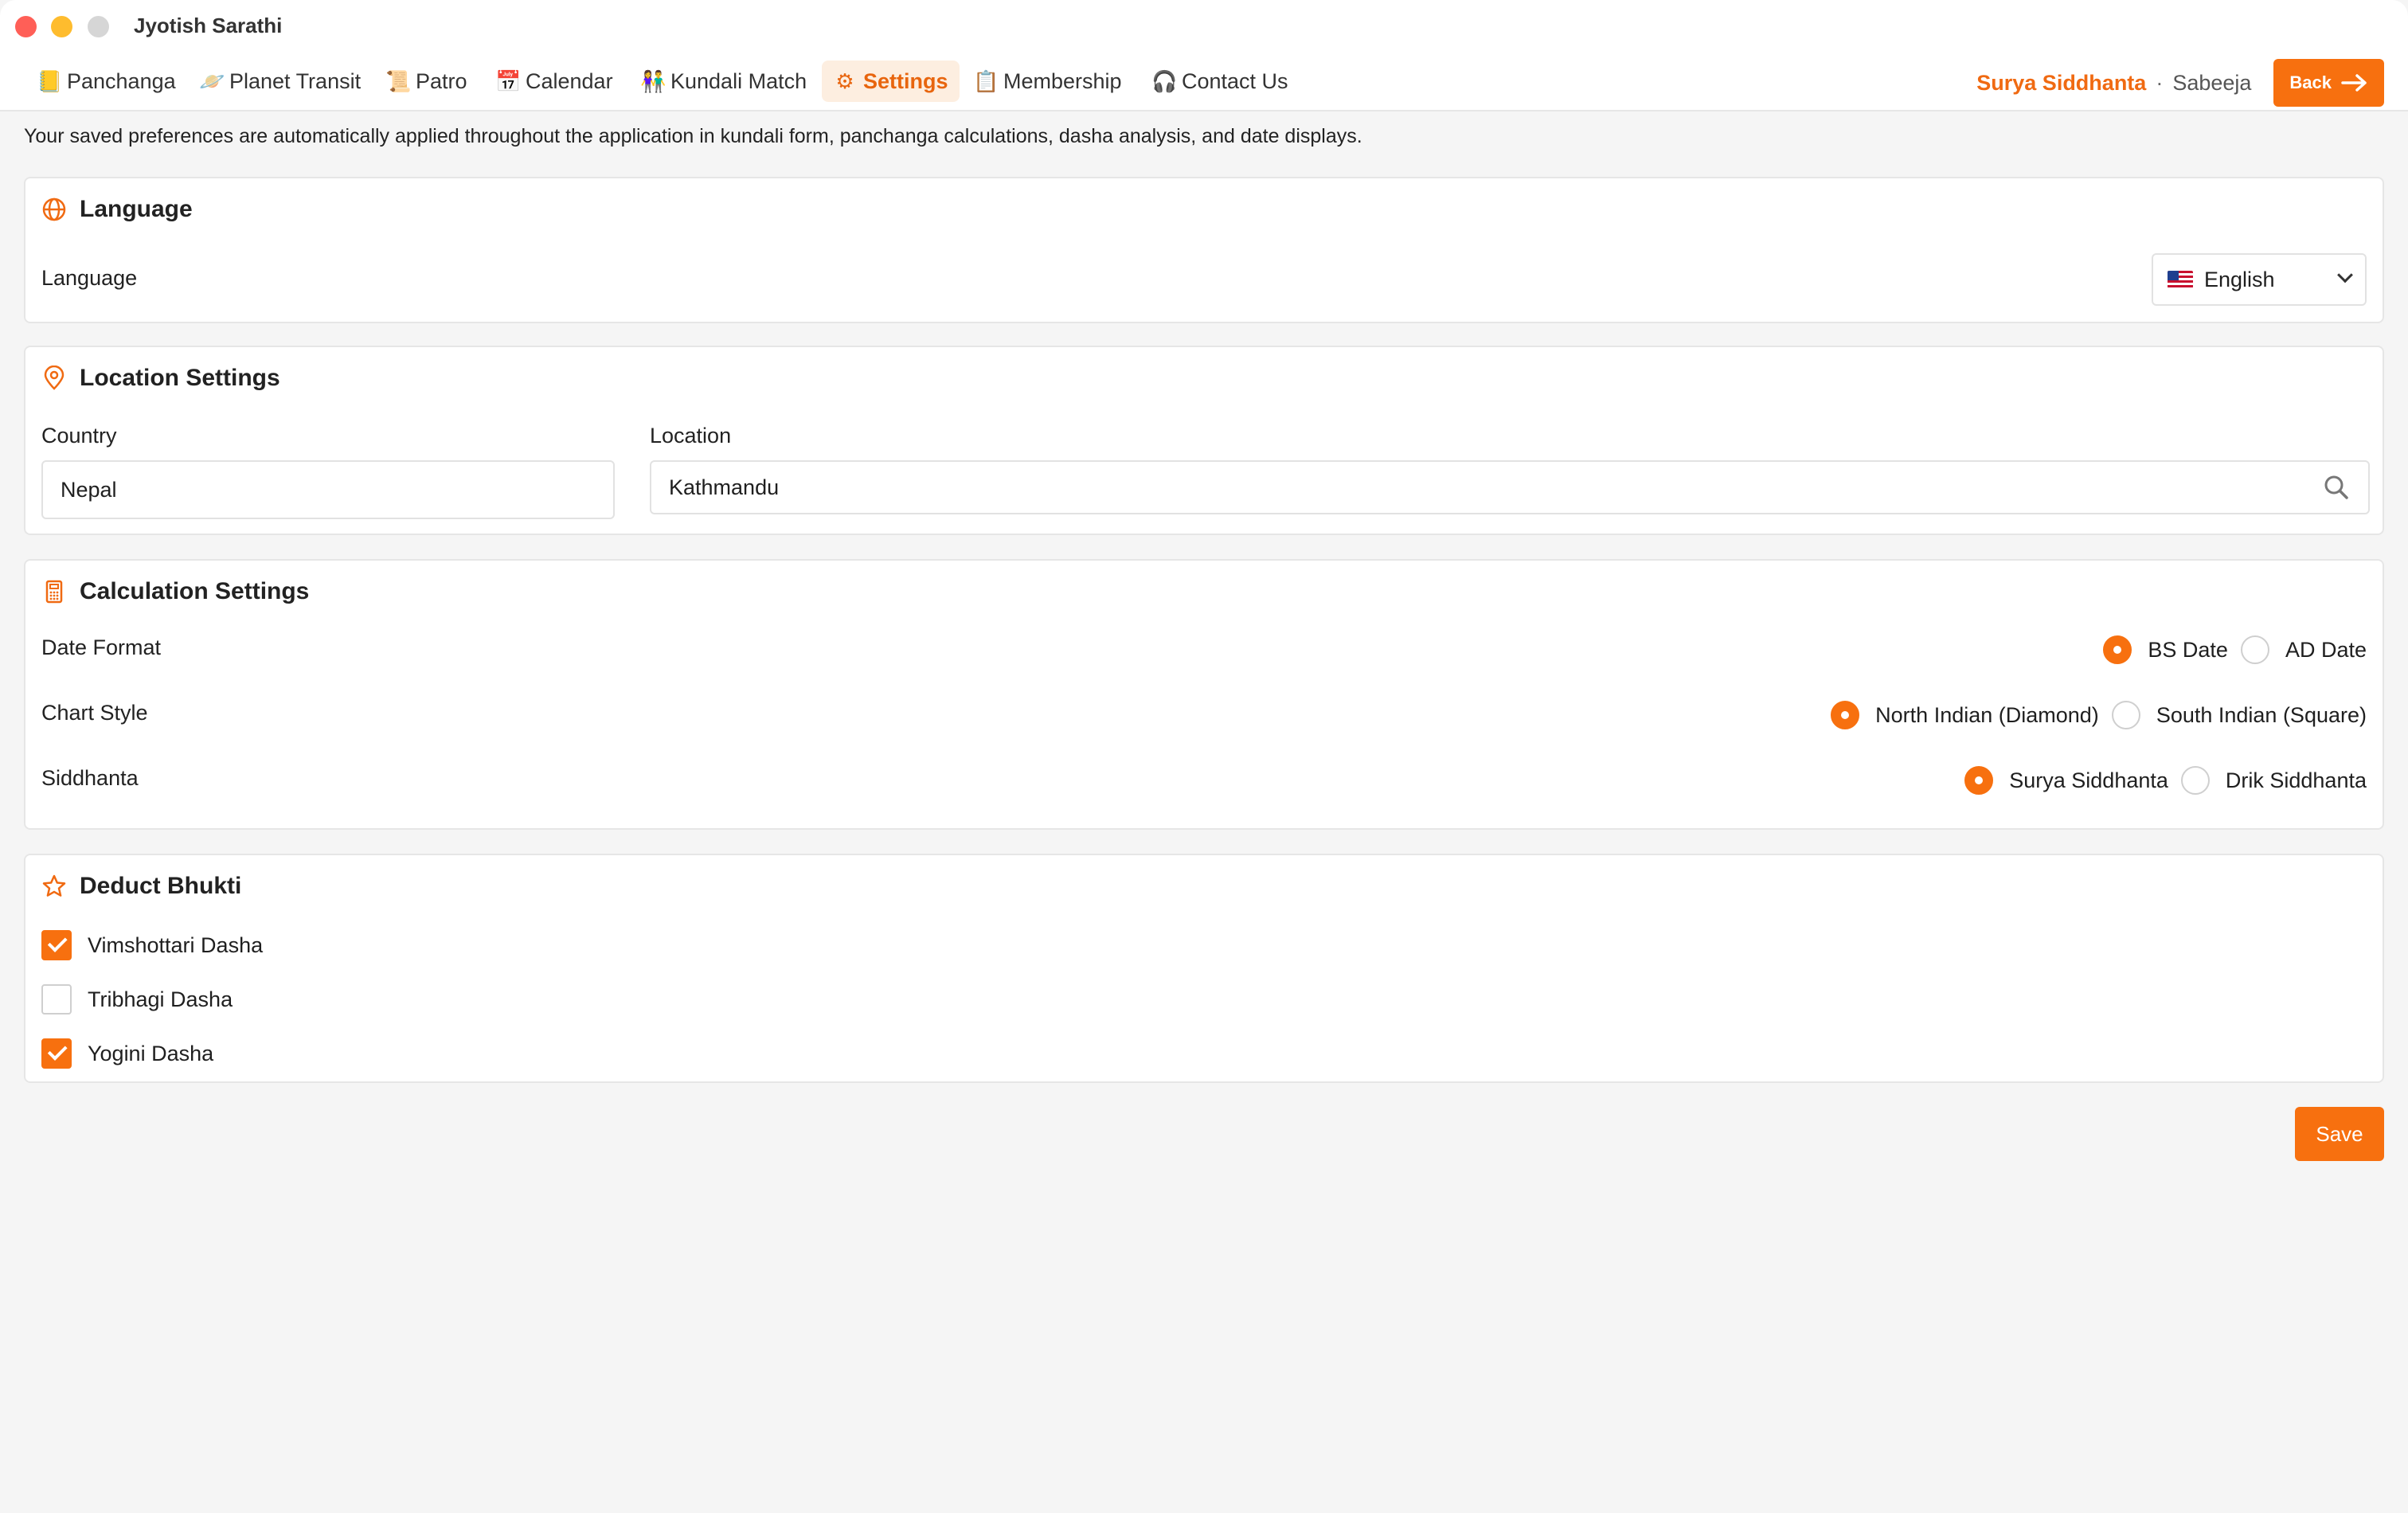  I want to click on nav-kundali-match: 👫 Kundali Match, so click(723, 81).